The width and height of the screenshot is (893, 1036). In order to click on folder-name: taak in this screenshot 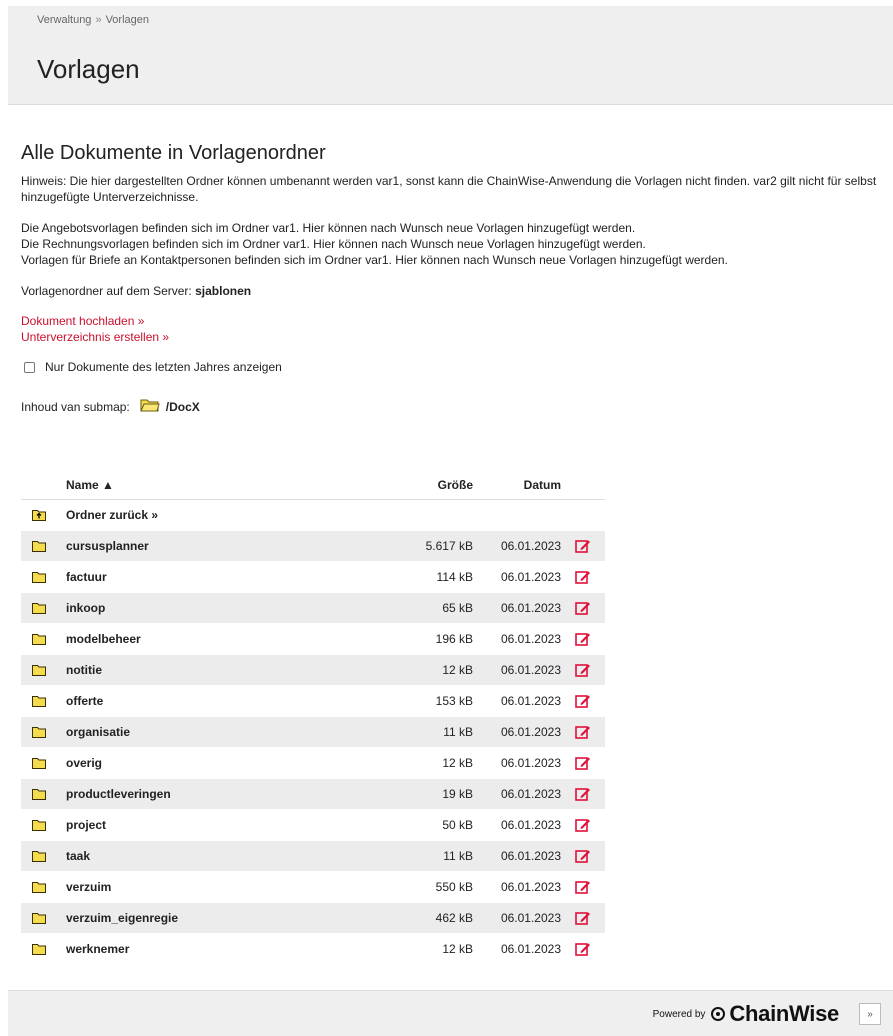, I will do `click(223, 856)`.